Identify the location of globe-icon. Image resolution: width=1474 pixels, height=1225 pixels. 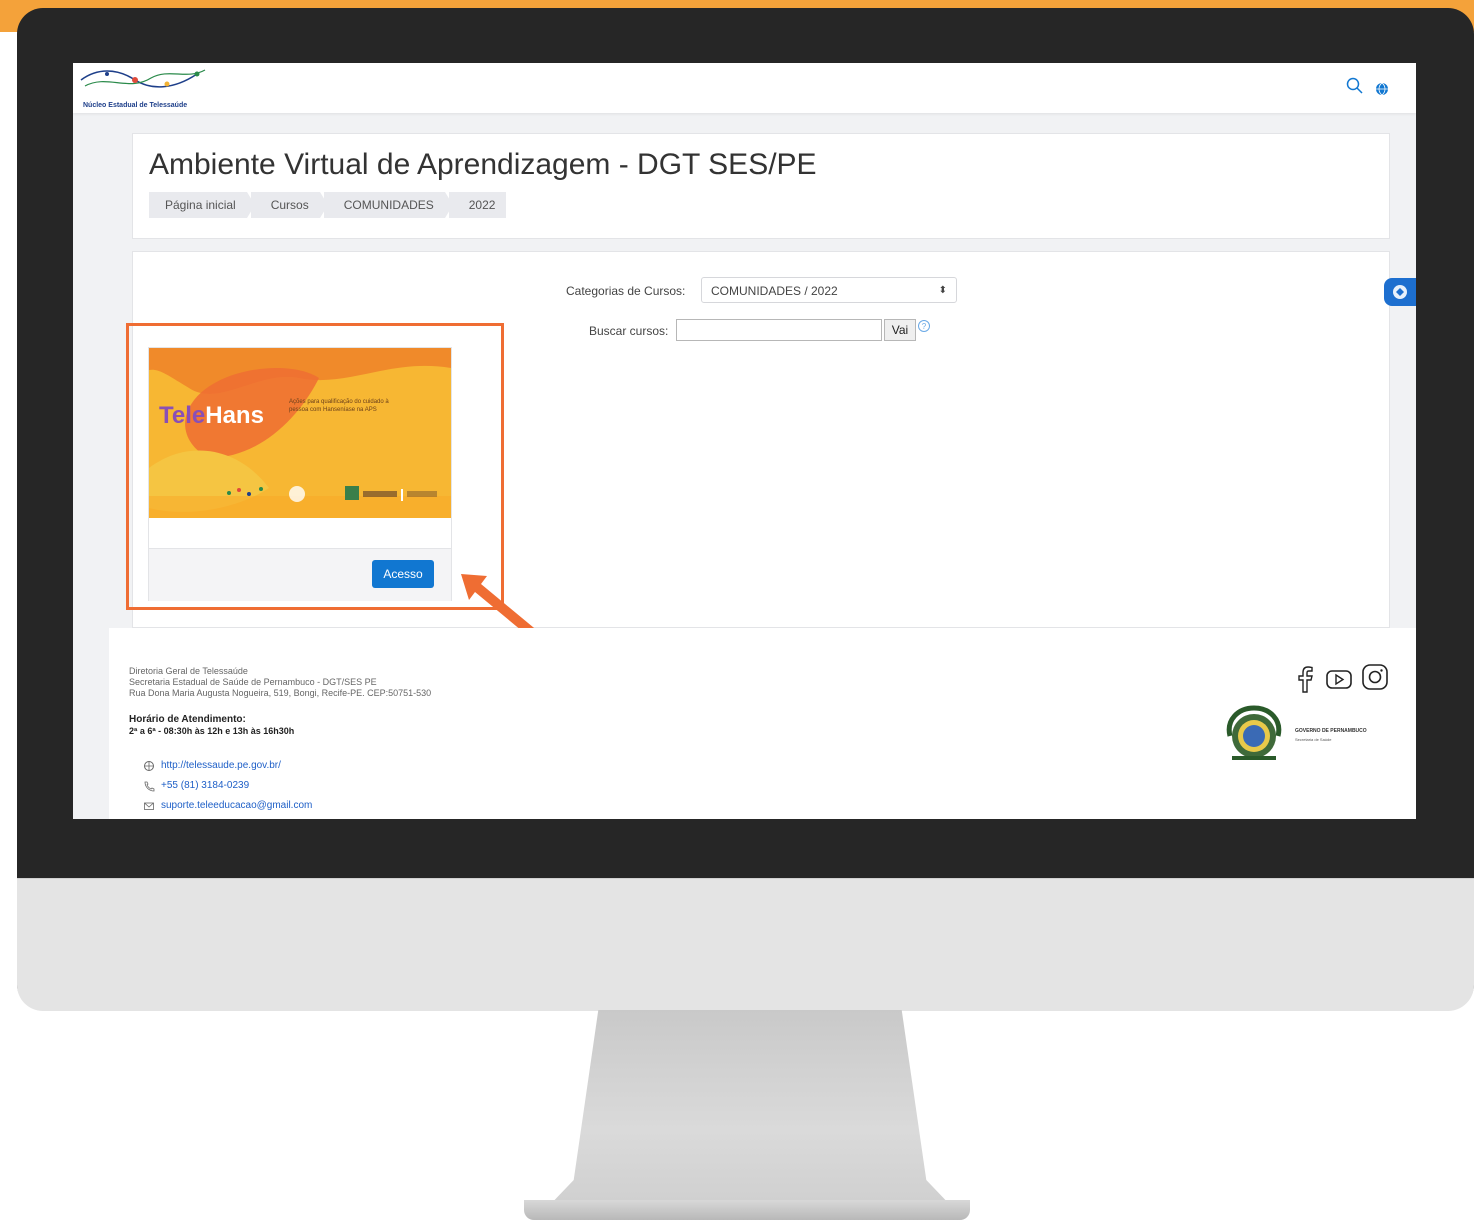
(1382, 89).